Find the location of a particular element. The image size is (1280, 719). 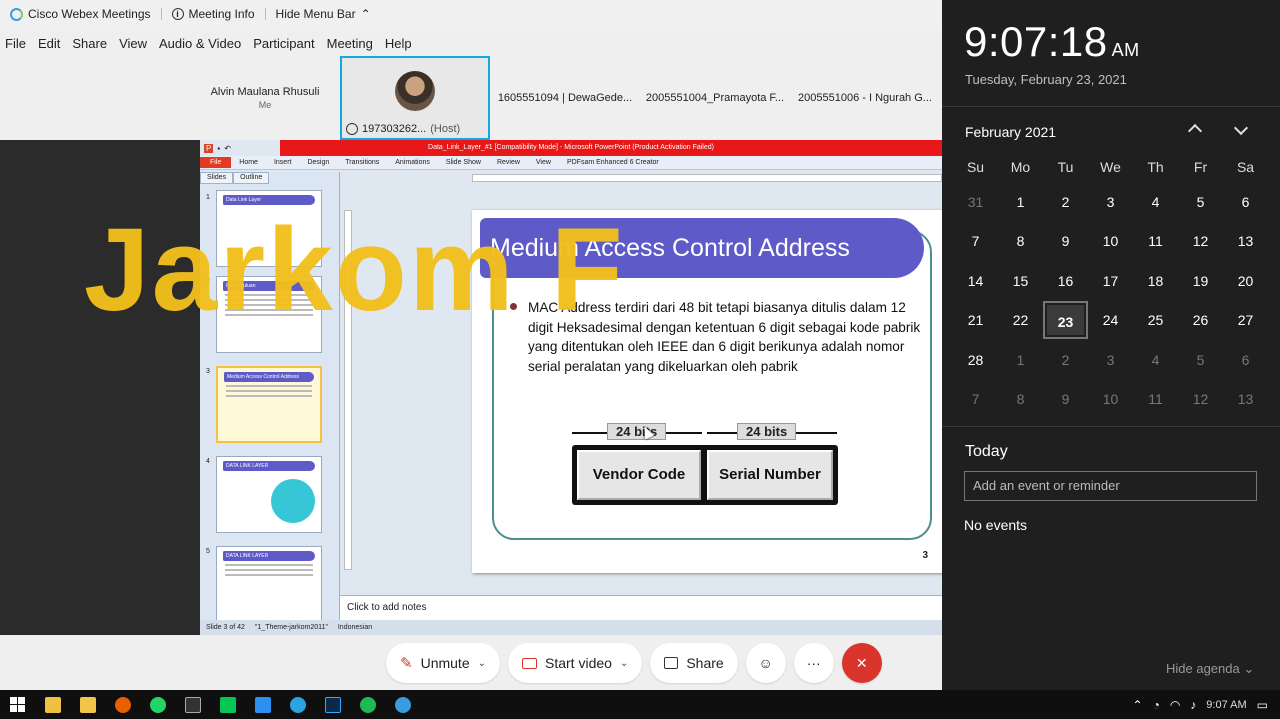

hide-agenda-button: Hide agenda ⌄ is located at coordinates (1210, 669).